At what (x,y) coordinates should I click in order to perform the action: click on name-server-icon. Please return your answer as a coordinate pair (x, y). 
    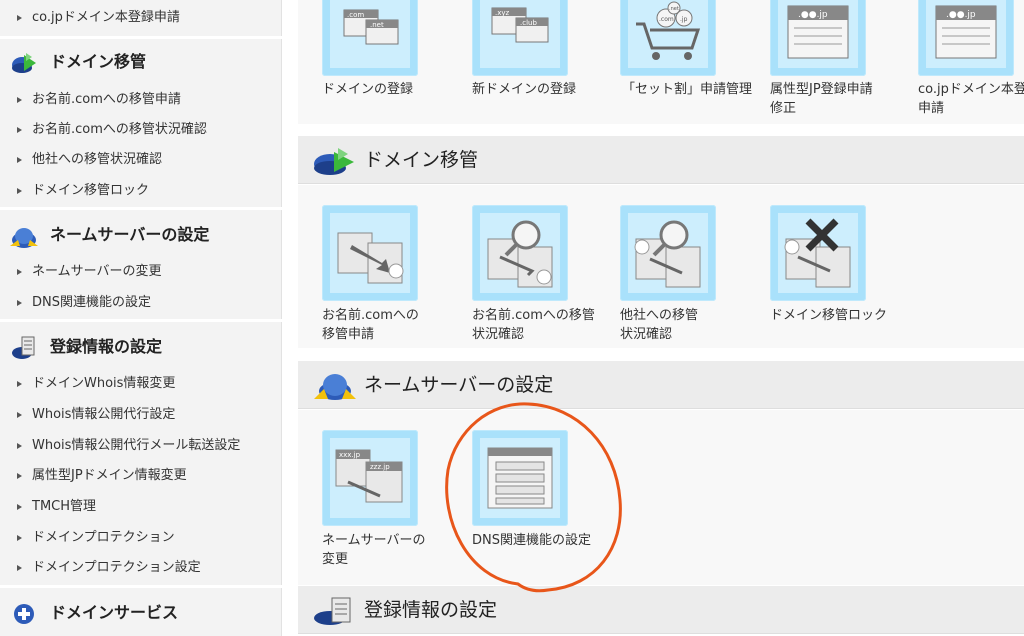
    Looking at the image, I should click on (24, 238).